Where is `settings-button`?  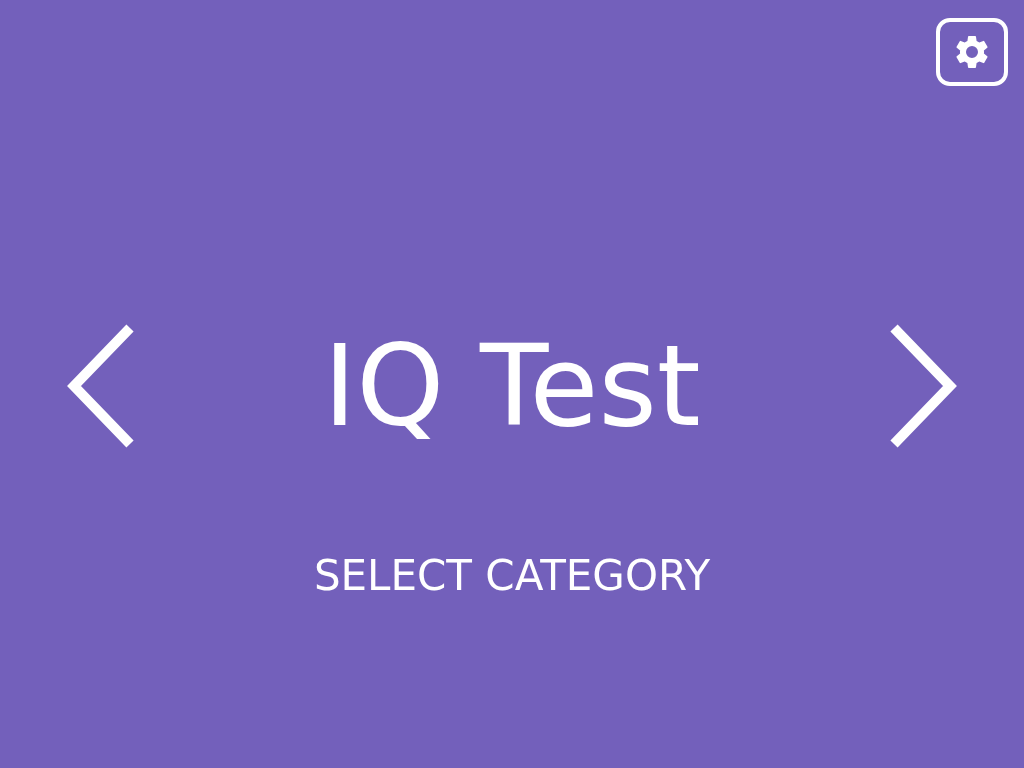 settings-button is located at coordinates (972, 52).